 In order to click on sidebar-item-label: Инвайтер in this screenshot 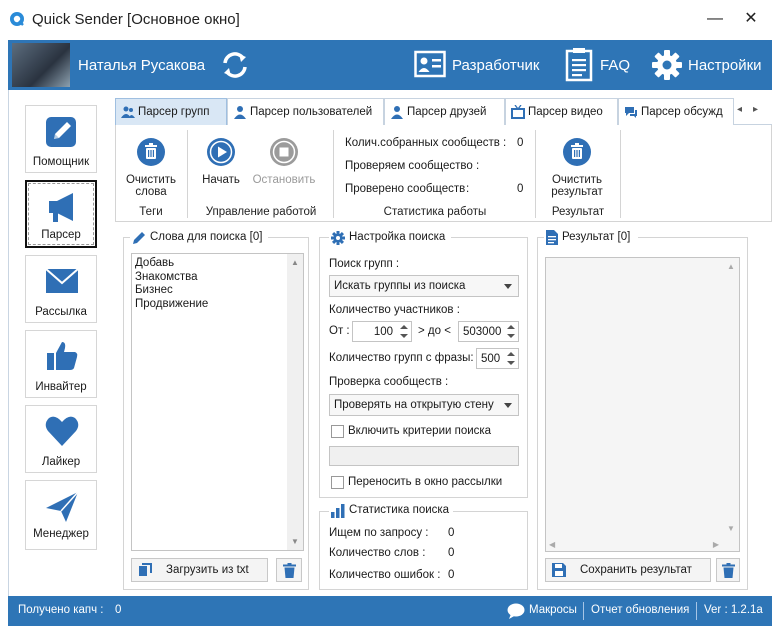, I will do `click(61, 387)`.